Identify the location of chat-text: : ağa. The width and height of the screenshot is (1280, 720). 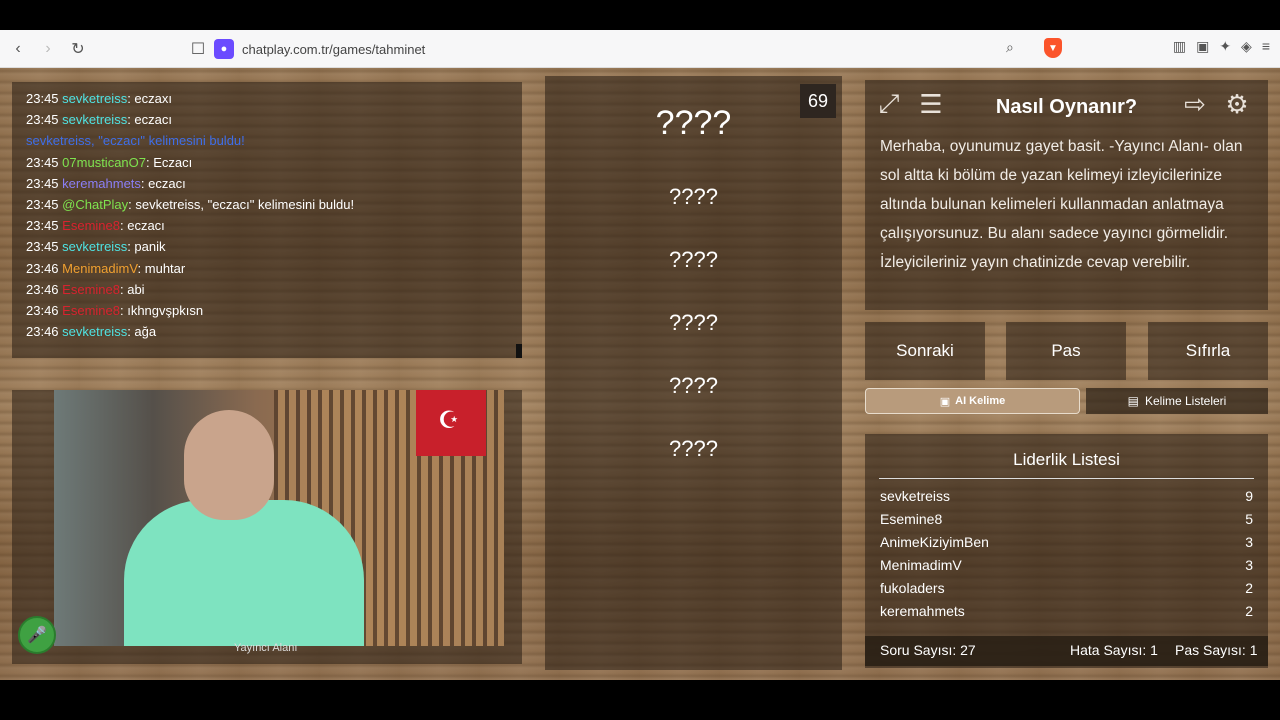
(142, 332).